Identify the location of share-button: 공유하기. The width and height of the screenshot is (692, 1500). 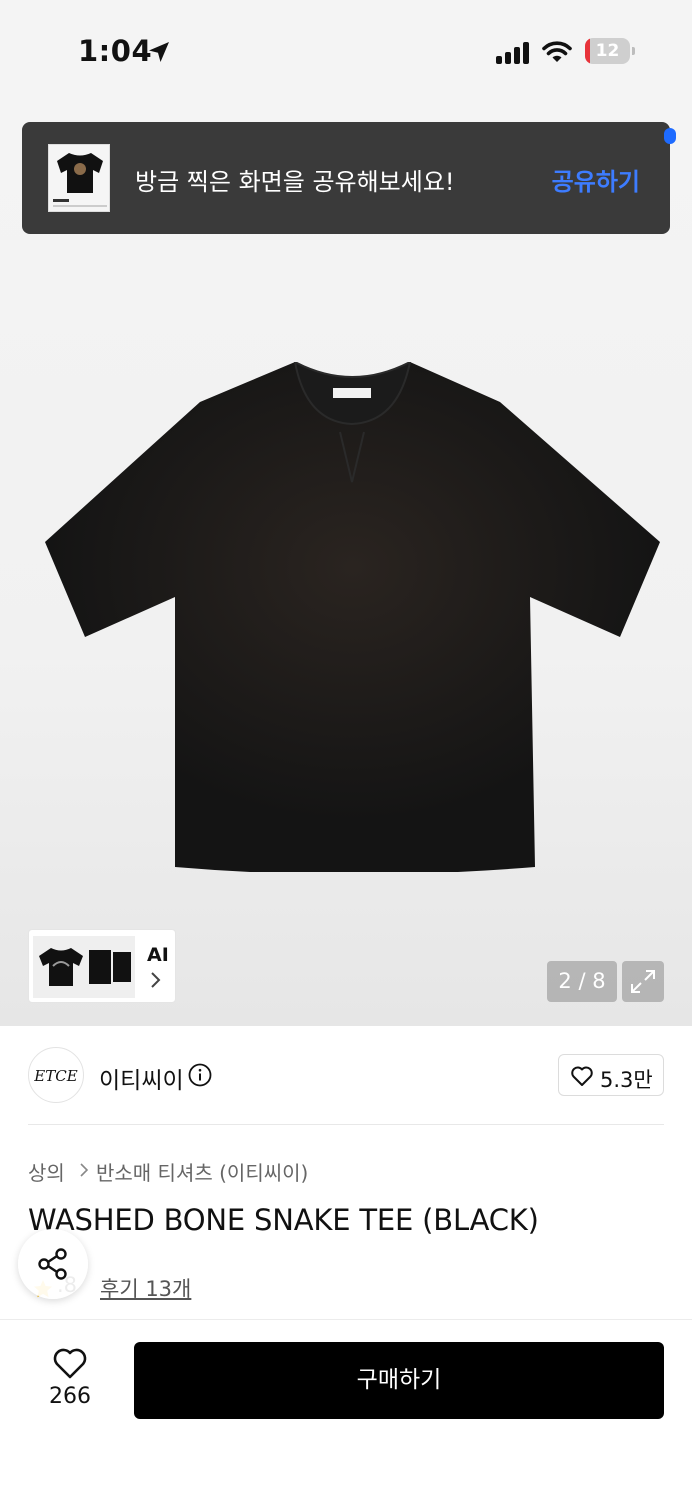
(596, 179).